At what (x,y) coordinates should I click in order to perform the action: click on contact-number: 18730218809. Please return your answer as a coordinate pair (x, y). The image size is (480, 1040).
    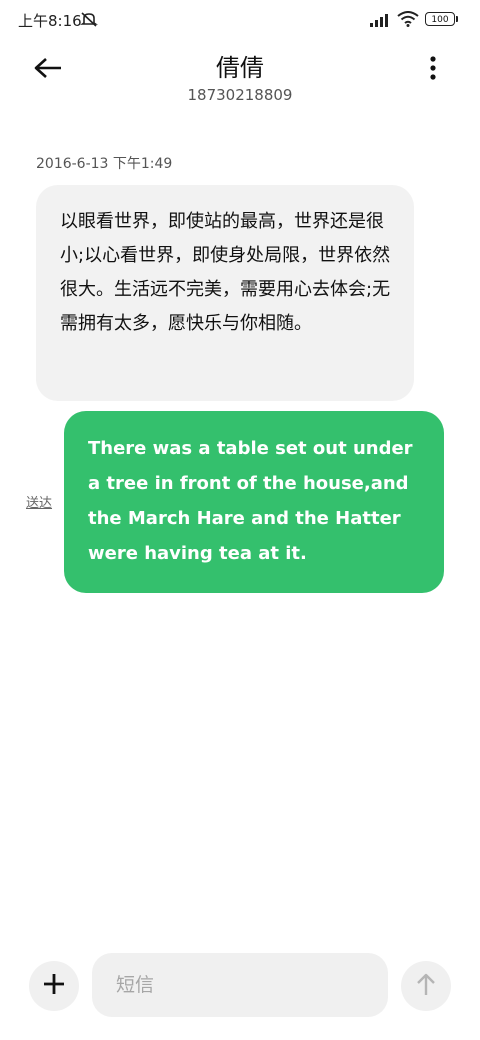
    Looking at the image, I should click on (240, 95).